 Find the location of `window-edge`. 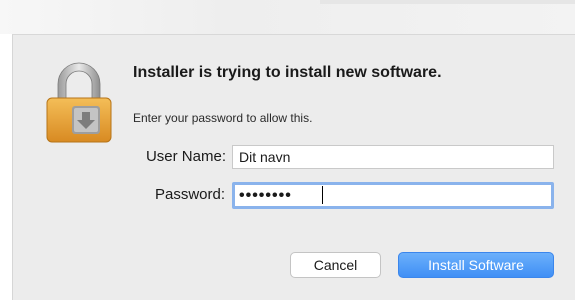

window-edge is located at coordinates (447, 2).